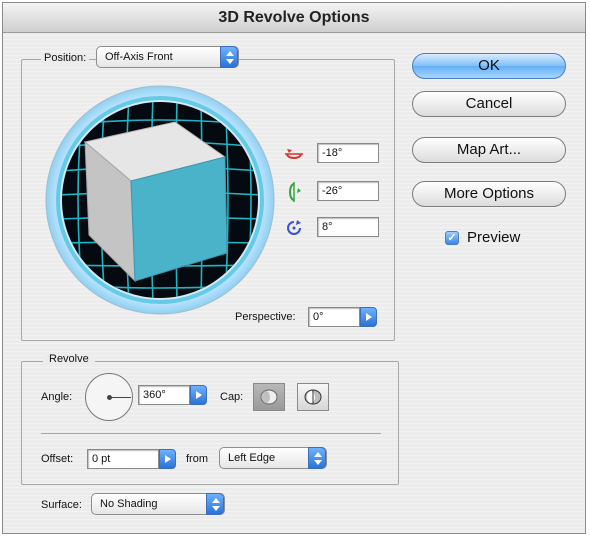  Describe the element at coordinates (452, 238) in the screenshot. I see `preview-checkbox: ✓` at that location.